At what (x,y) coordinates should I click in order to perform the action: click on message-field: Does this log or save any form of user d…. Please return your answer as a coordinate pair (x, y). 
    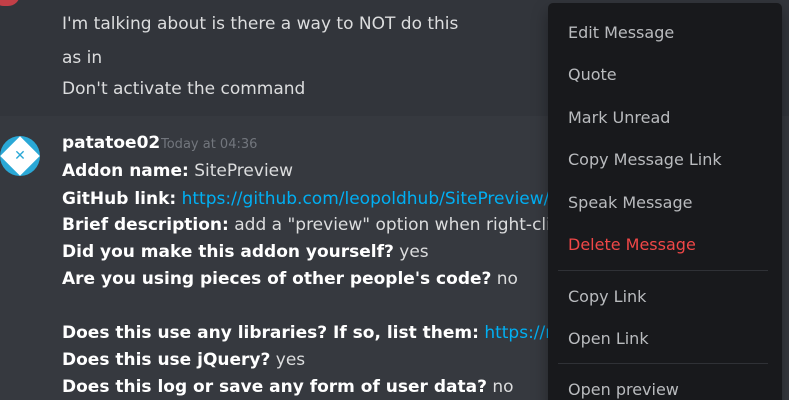
    Looking at the image, I should click on (288, 387).